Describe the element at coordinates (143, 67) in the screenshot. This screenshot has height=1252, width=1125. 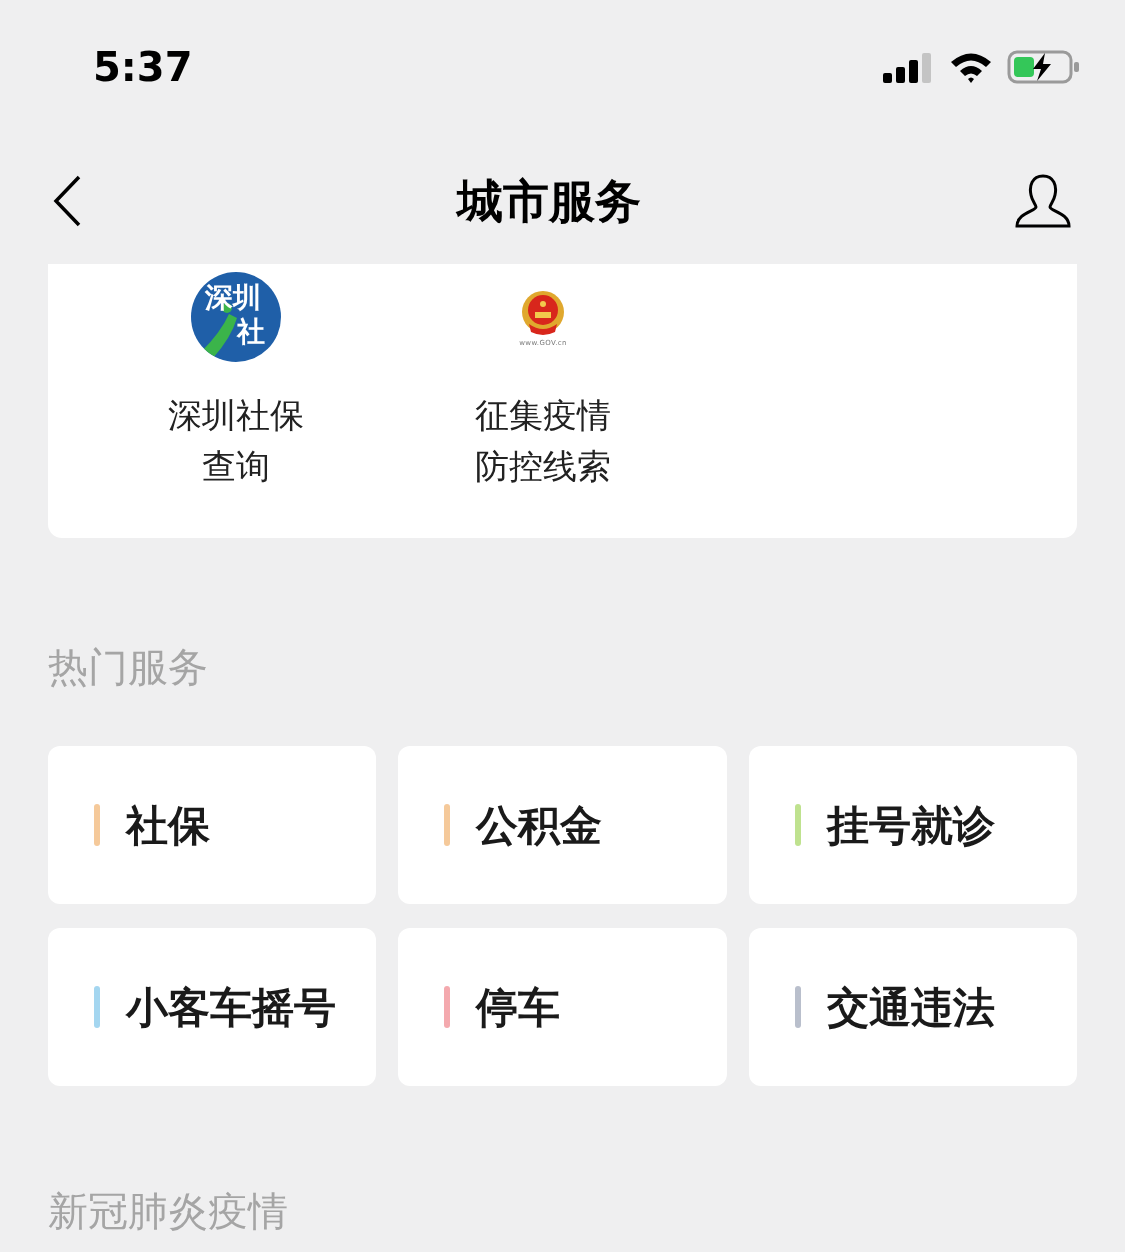
I see `status-time: 5:37` at that location.